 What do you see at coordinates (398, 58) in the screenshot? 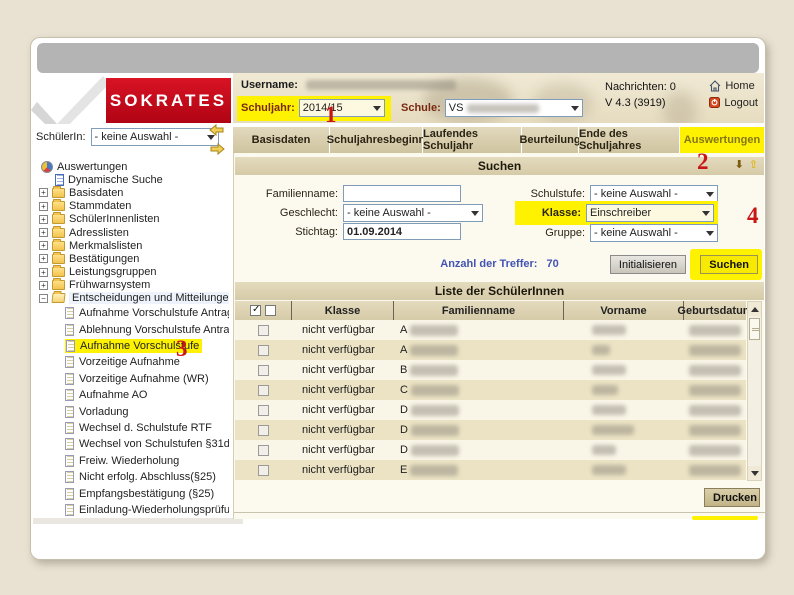
I see `window-titlebar` at bounding box center [398, 58].